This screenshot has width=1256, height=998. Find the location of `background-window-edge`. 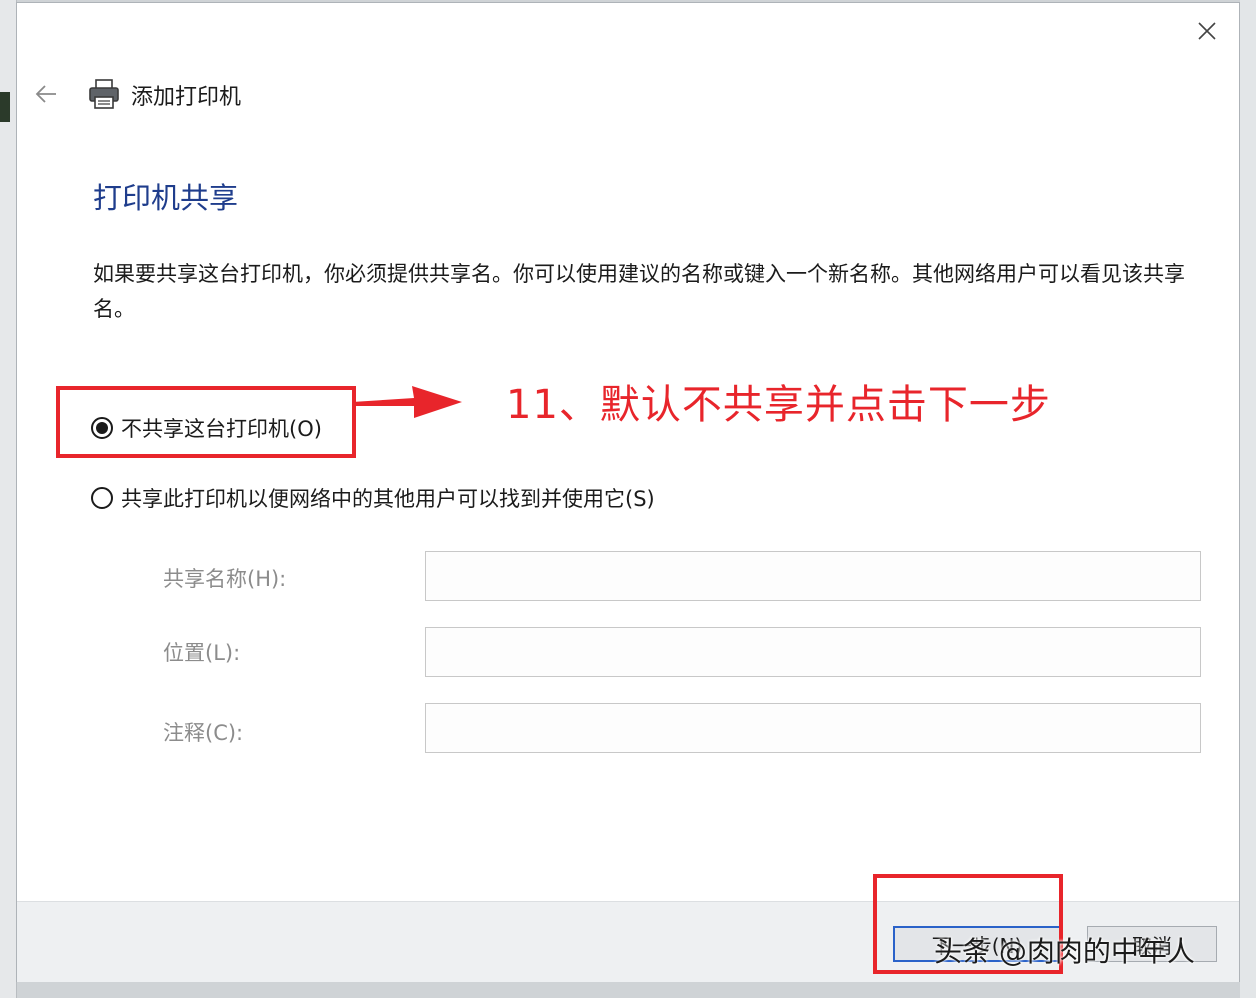

background-window-edge is located at coordinates (8, 499).